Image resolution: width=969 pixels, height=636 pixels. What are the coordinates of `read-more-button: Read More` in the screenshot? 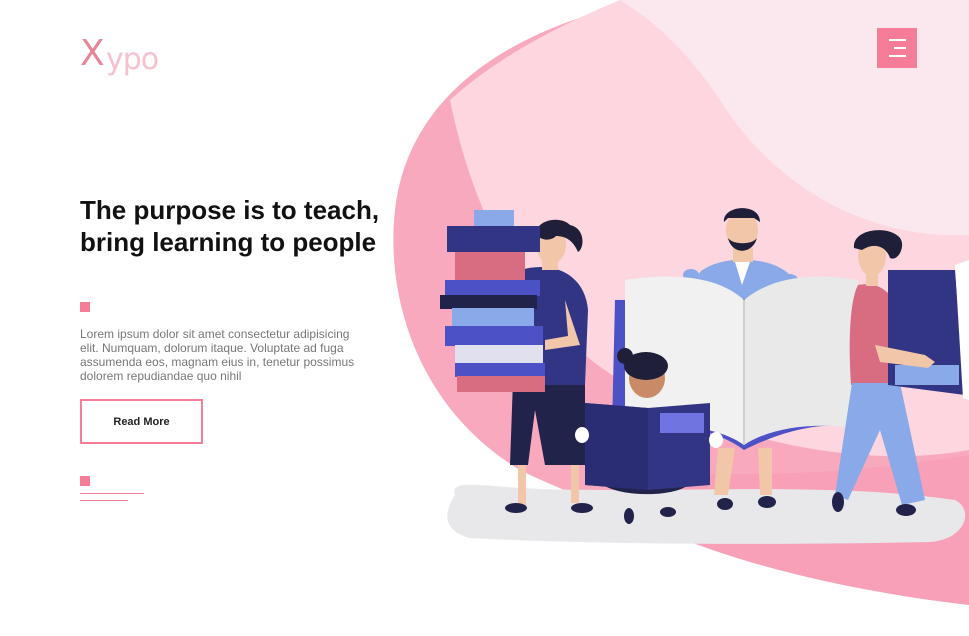 It's located at (141, 421).